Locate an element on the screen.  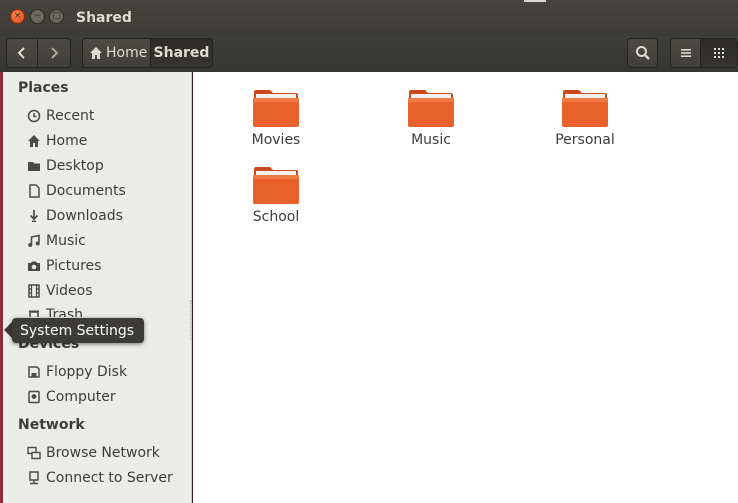
folder-item: School is located at coordinates (276, 195).